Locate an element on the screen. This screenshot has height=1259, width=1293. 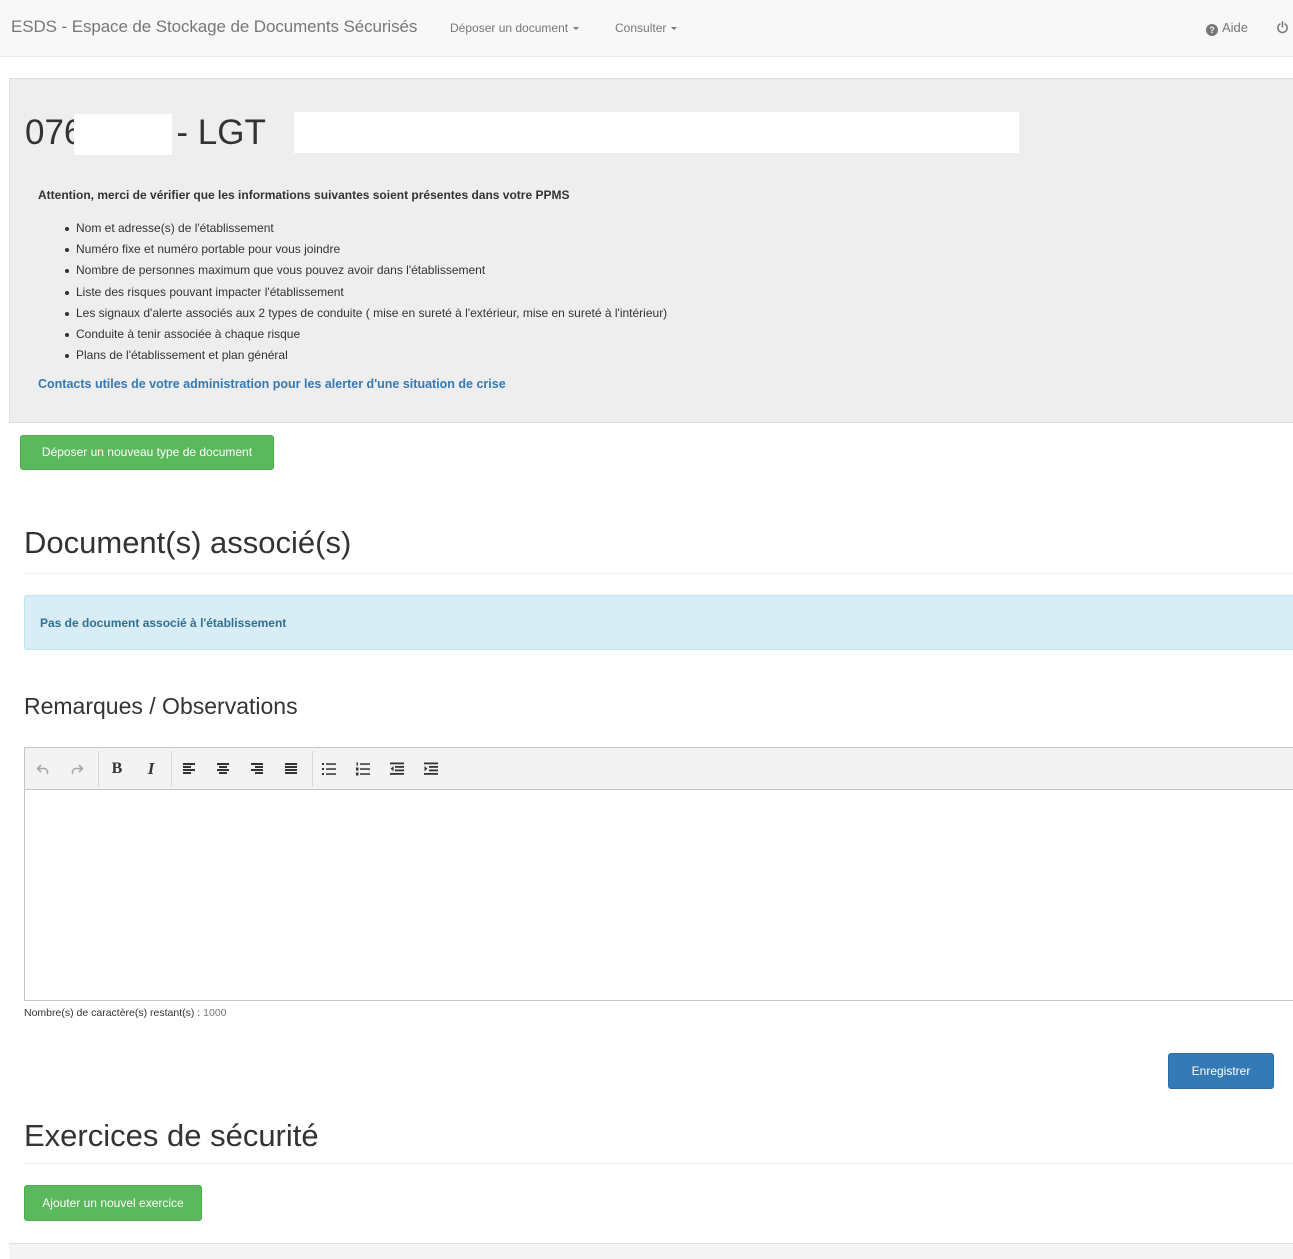
align-justify-icon is located at coordinates (291, 769).